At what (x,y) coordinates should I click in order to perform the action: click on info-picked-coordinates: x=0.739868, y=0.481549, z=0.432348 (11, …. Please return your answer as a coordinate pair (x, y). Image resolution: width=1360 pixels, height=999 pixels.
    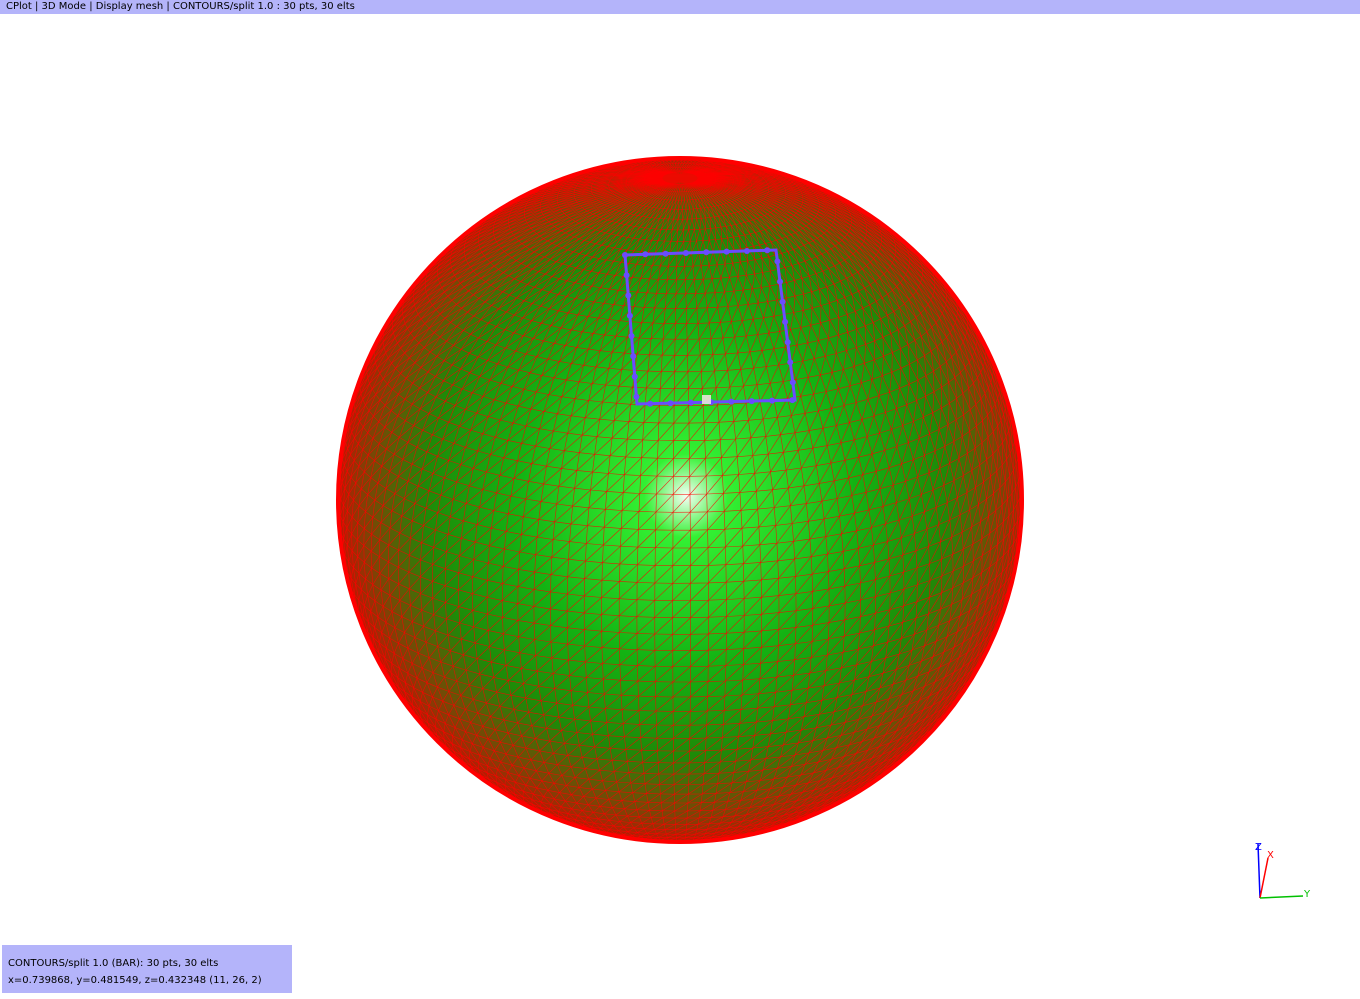
    Looking at the image, I should click on (135, 980).